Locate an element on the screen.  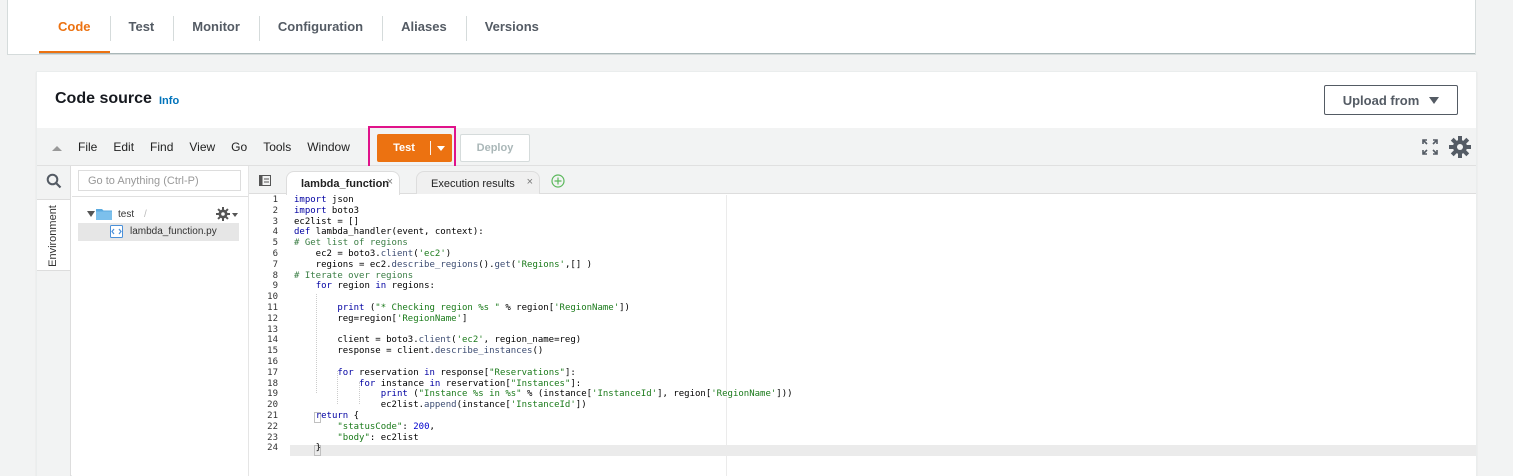
code-line: reg=region['RegionName'] is located at coordinates (380, 319).